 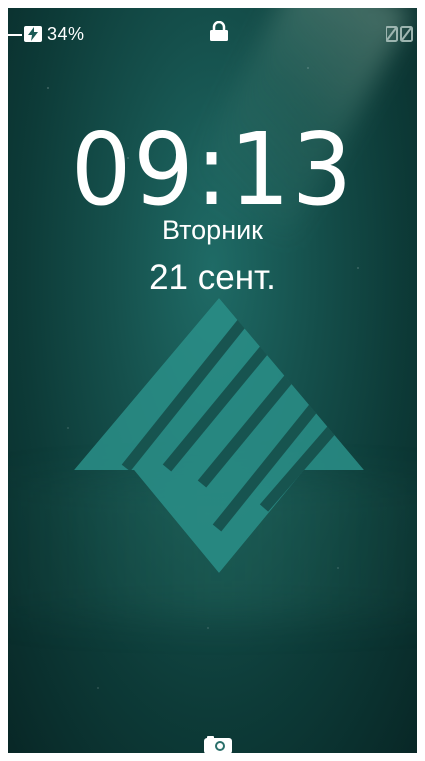 I want to click on camera-icon, so click(x=218, y=744).